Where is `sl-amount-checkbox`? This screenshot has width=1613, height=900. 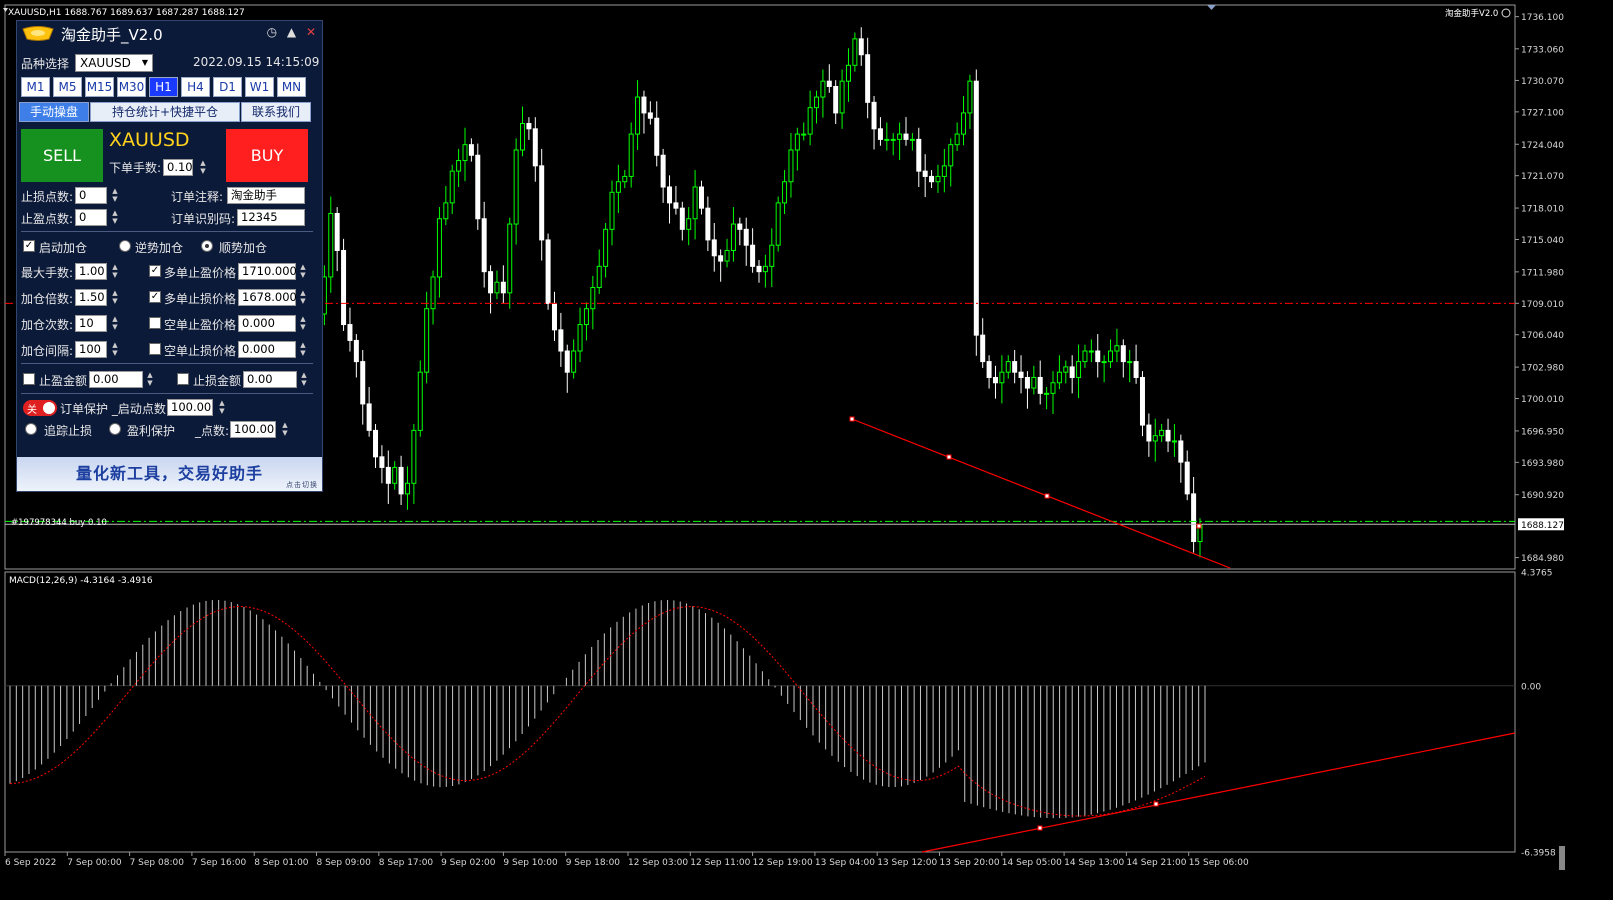
sl-amount-checkbox is located at coordinates (183, 379).